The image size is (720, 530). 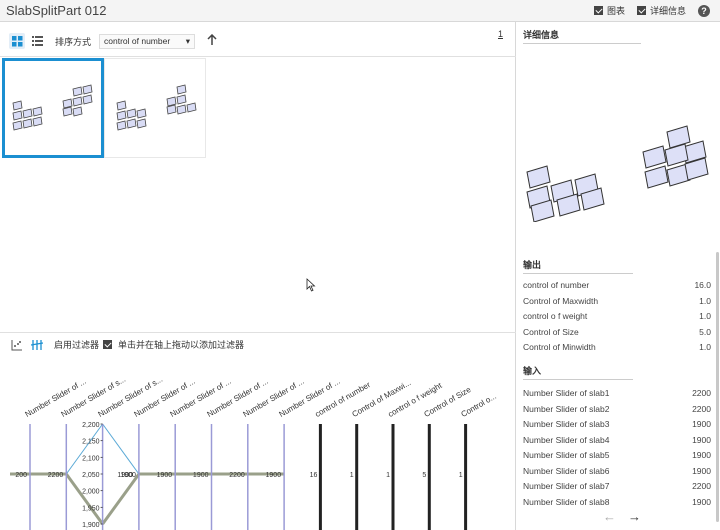 I want to click on input-name: Number Slider of slab4, so click(x=566, y=439).